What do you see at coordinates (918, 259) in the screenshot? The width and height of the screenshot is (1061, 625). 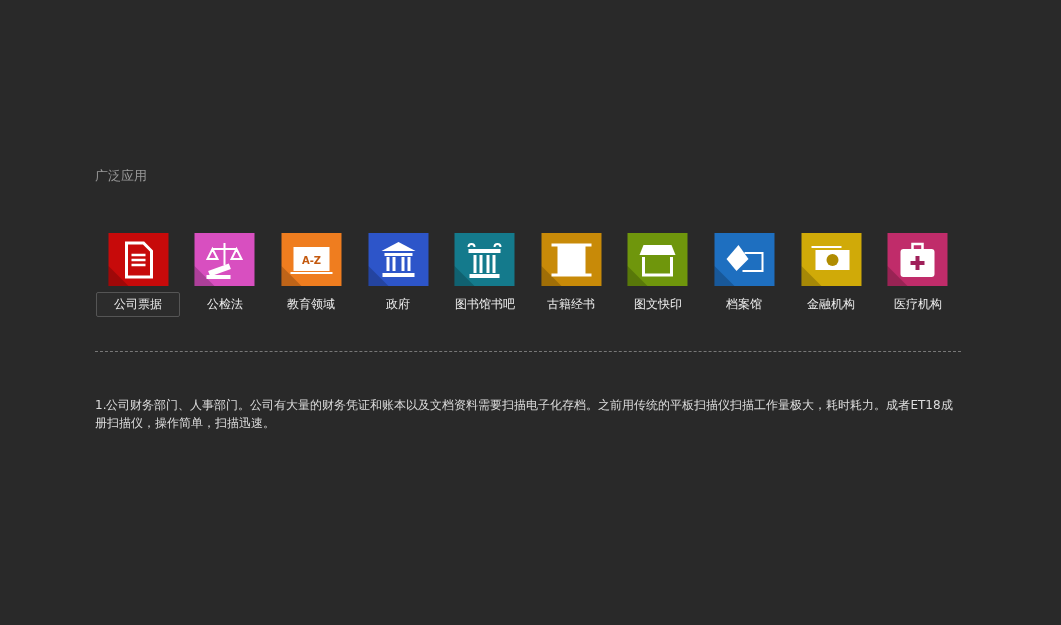 I see `medkit-tile-icon` at bounding box center [918, 259].